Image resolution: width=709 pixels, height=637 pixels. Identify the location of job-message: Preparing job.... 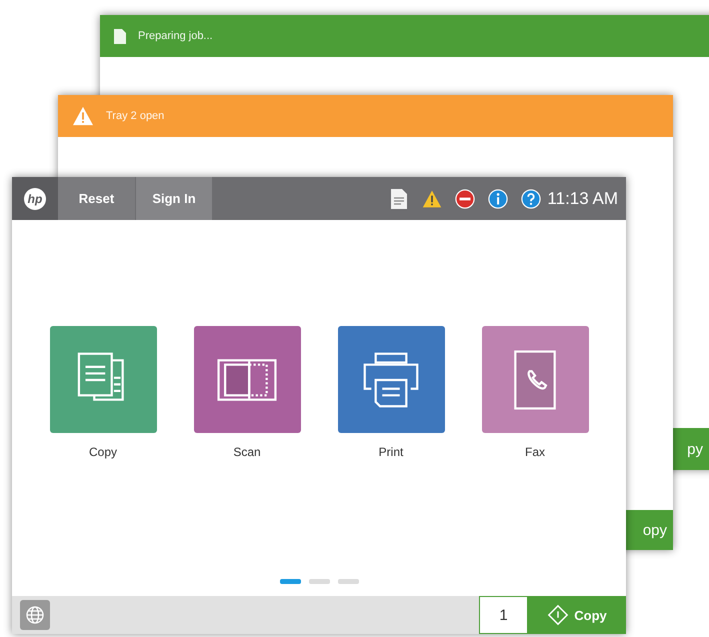
(175, 36).